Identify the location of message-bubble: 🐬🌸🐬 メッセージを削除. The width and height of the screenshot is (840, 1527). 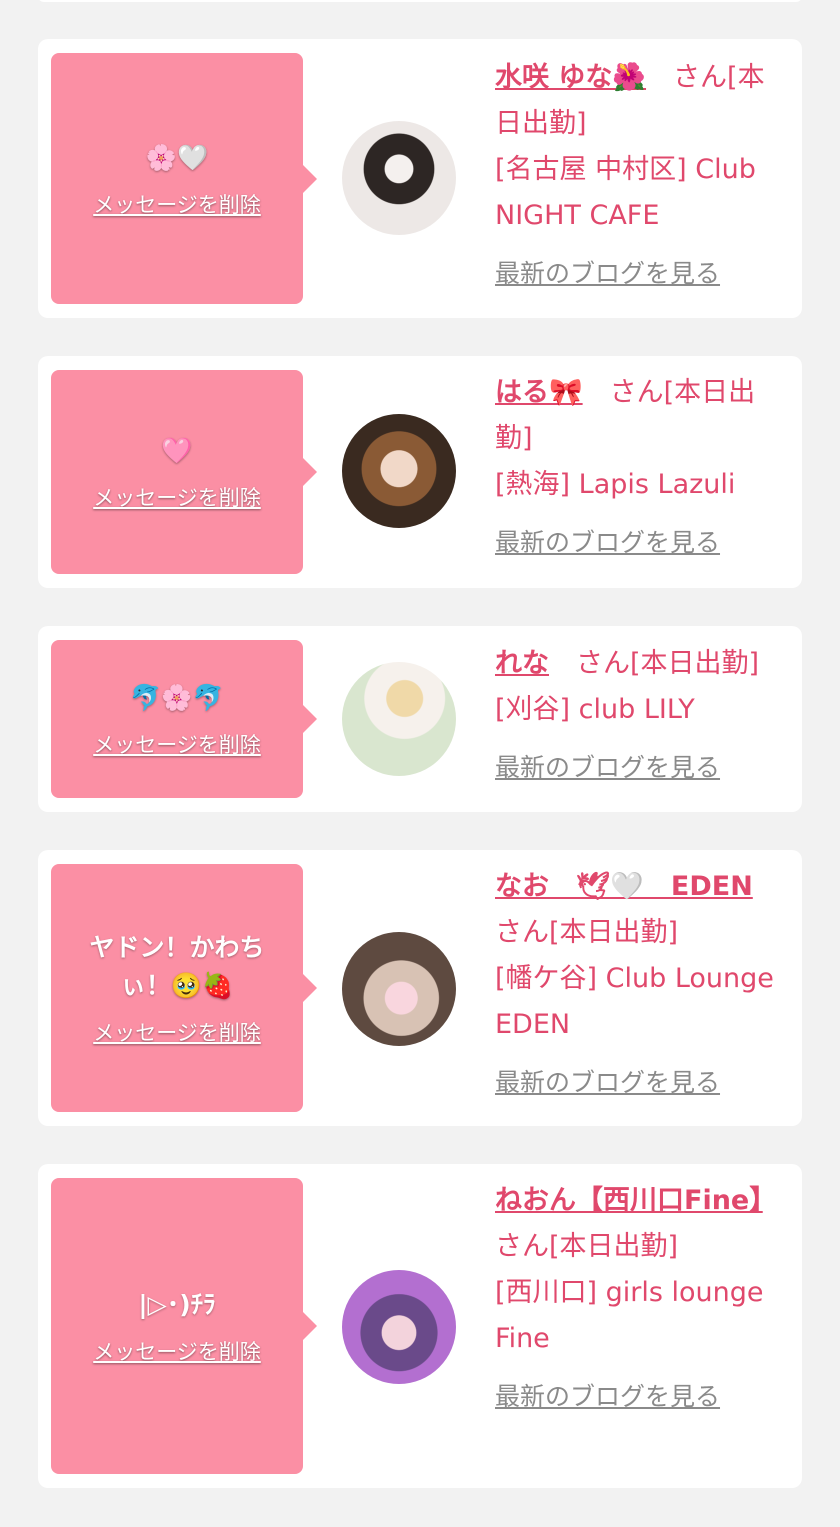
(184, 719).